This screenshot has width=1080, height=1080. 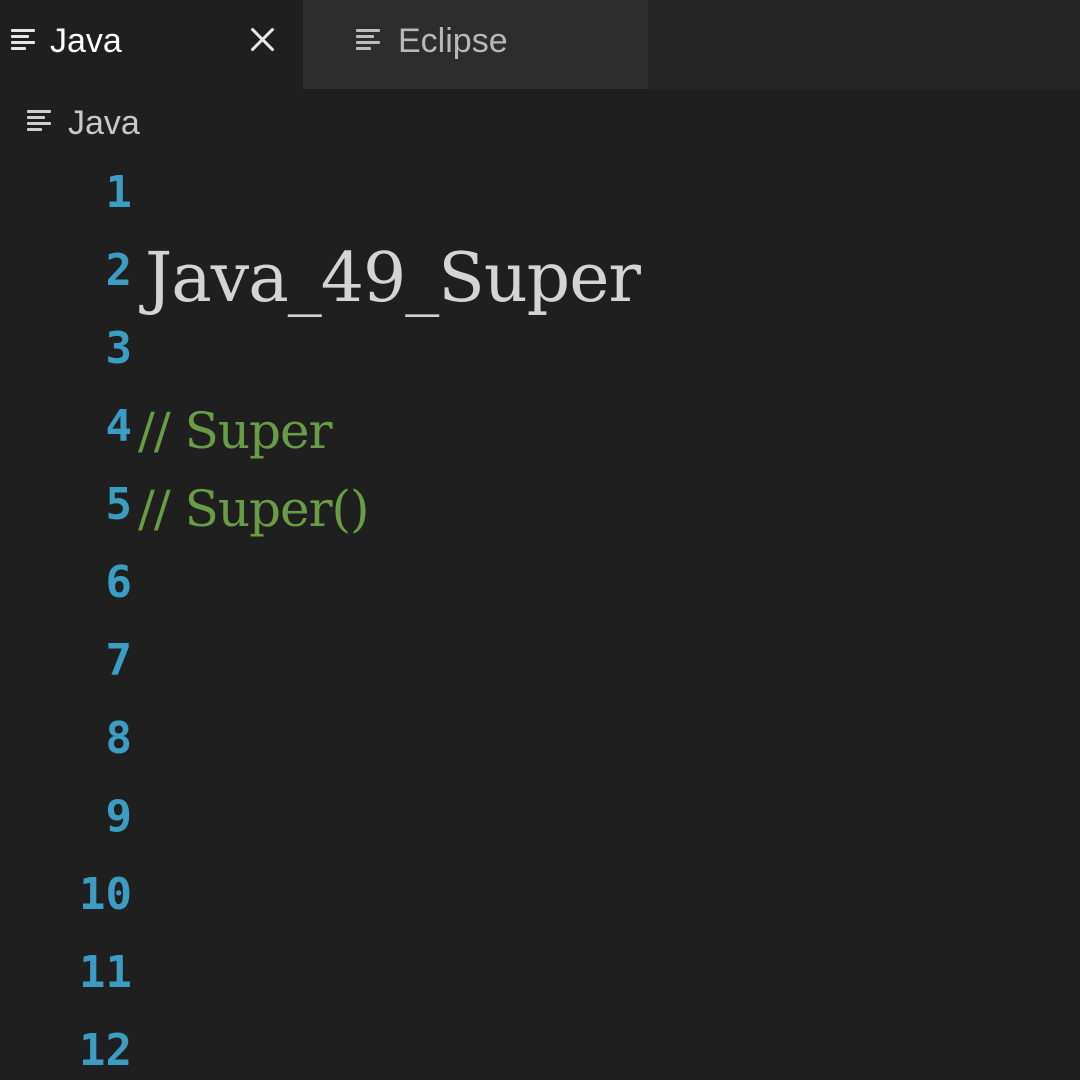 I want to click on code-line: 10, so click(x=540, y=896).